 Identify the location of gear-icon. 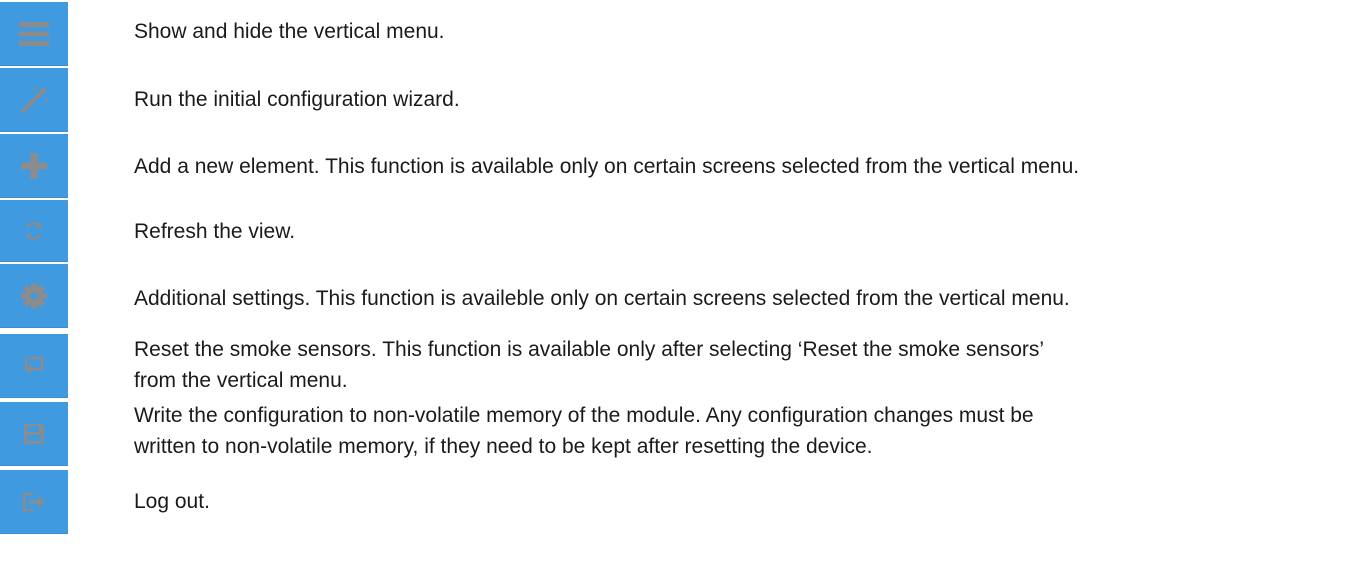
(34, 296).